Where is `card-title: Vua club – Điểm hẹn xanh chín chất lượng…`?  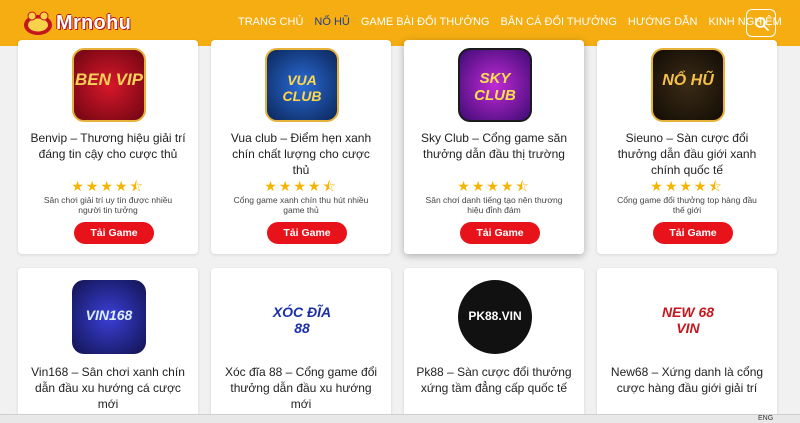 card-title: Vua club – Điểm hẹn xanh chín chất lượng… is located at coordinates (301, 154).